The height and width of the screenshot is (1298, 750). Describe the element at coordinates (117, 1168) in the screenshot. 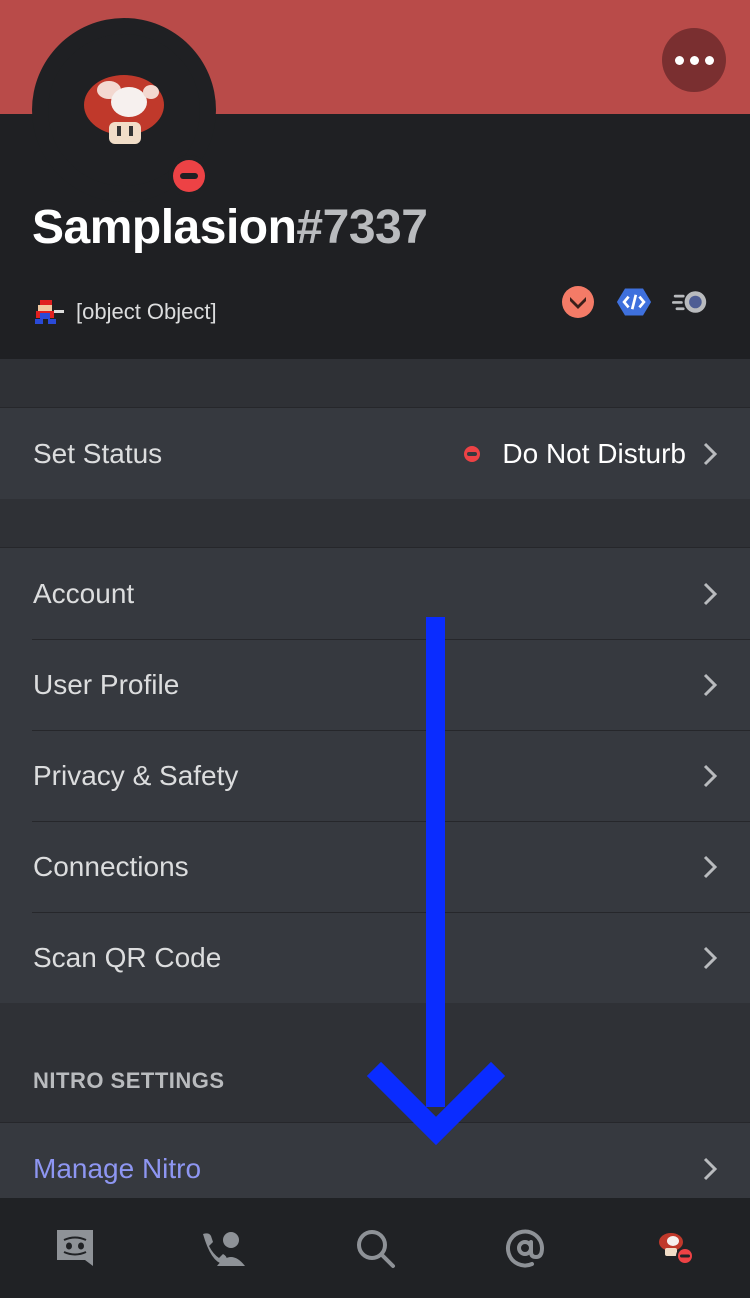

I see `manage-nitro-label: Manage Nitro` at that location.